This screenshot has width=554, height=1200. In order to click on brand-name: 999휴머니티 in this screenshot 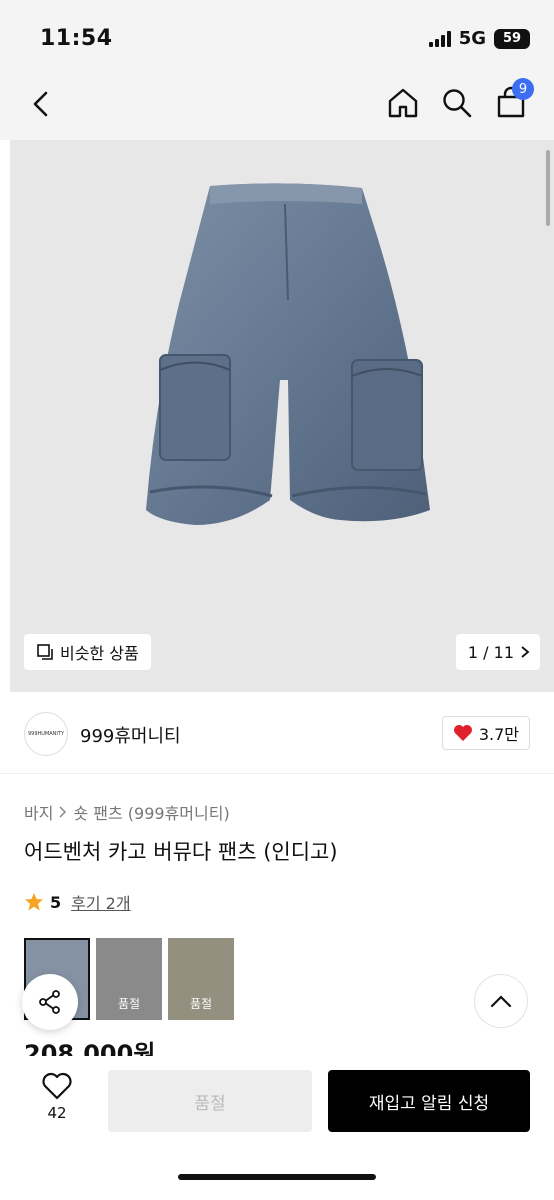, I will do `click(130, 735)`.